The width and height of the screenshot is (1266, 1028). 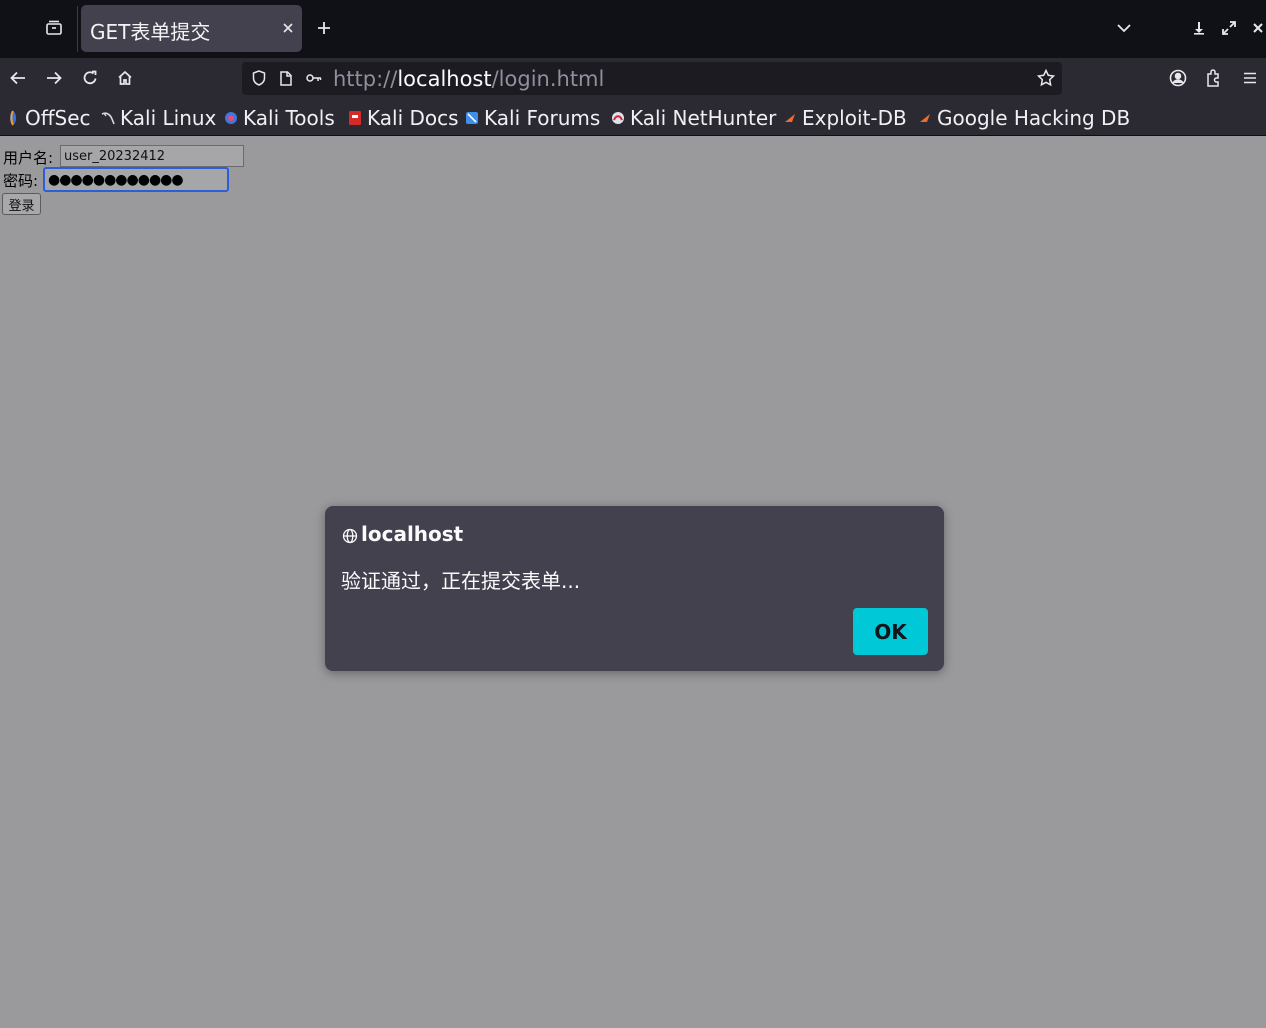 What do you see at coordinates (168, 118) in the screenshot?
I see `bookmark-label: Kali Linux` at bounding box center [168, 118].